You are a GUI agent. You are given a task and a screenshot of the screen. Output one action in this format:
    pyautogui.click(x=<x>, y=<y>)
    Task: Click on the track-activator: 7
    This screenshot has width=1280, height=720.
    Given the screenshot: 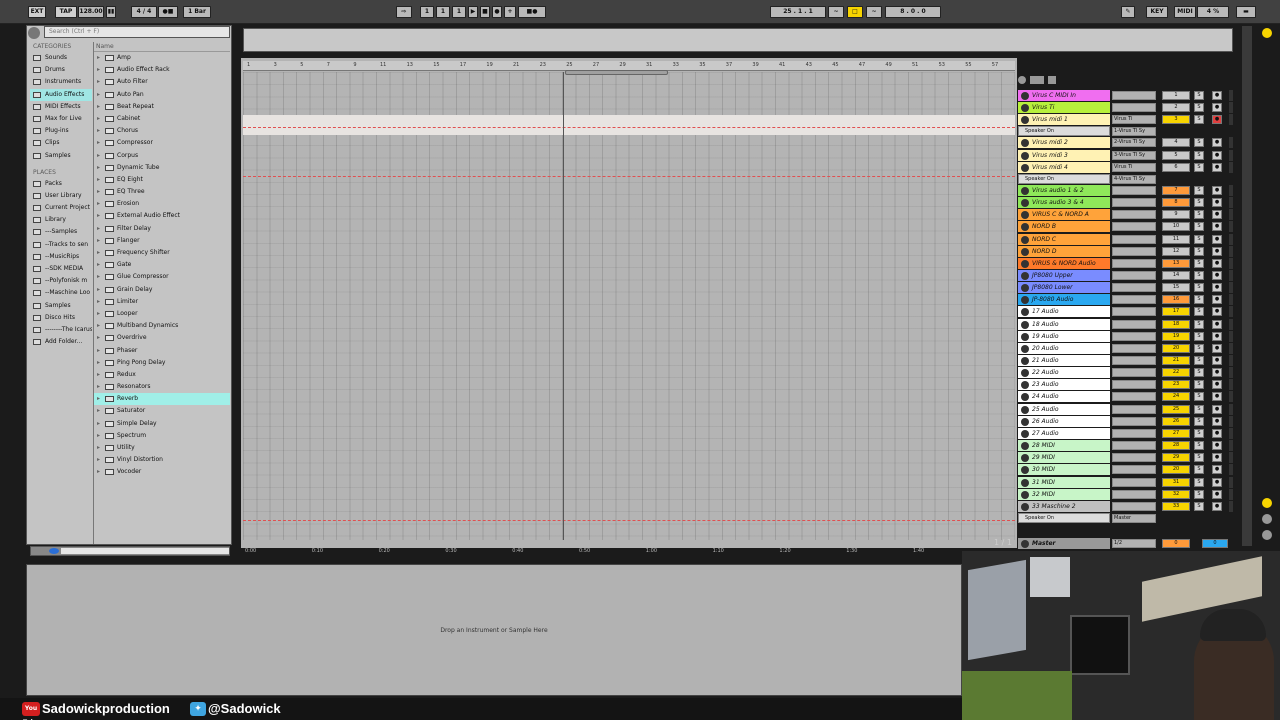 What is the action you would take?
    pyautogui.click(x=1176, y=190)
    